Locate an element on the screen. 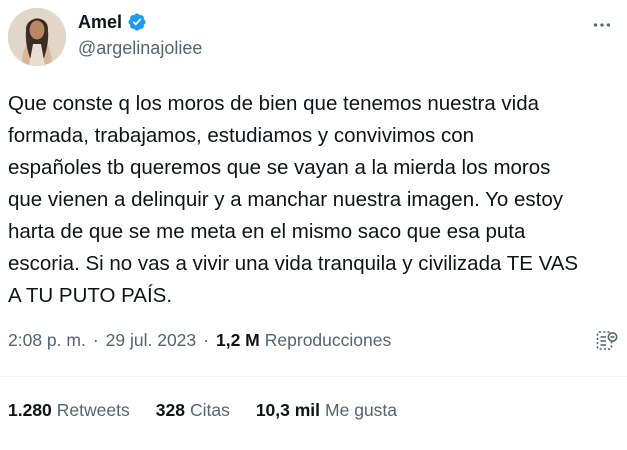  quotes-stat: 328 Citas is located at coordinates (193, 410).